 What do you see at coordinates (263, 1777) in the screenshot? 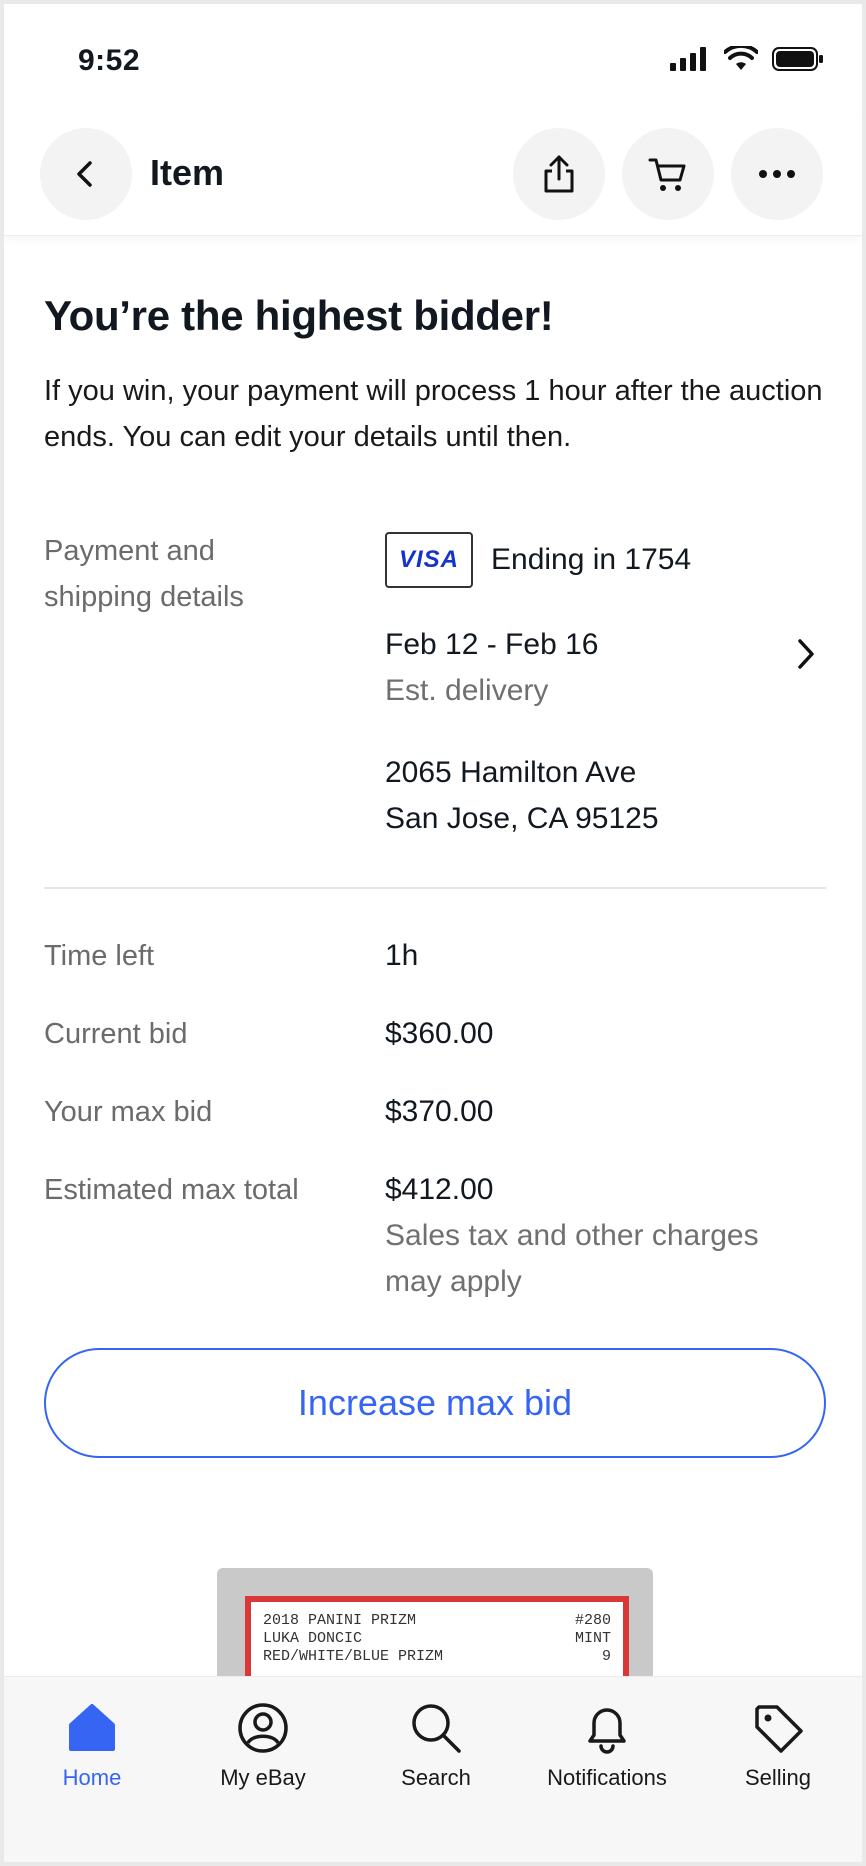
I see `nav-my-ebay-label: My eBay` at bounding box center [263, 1777].